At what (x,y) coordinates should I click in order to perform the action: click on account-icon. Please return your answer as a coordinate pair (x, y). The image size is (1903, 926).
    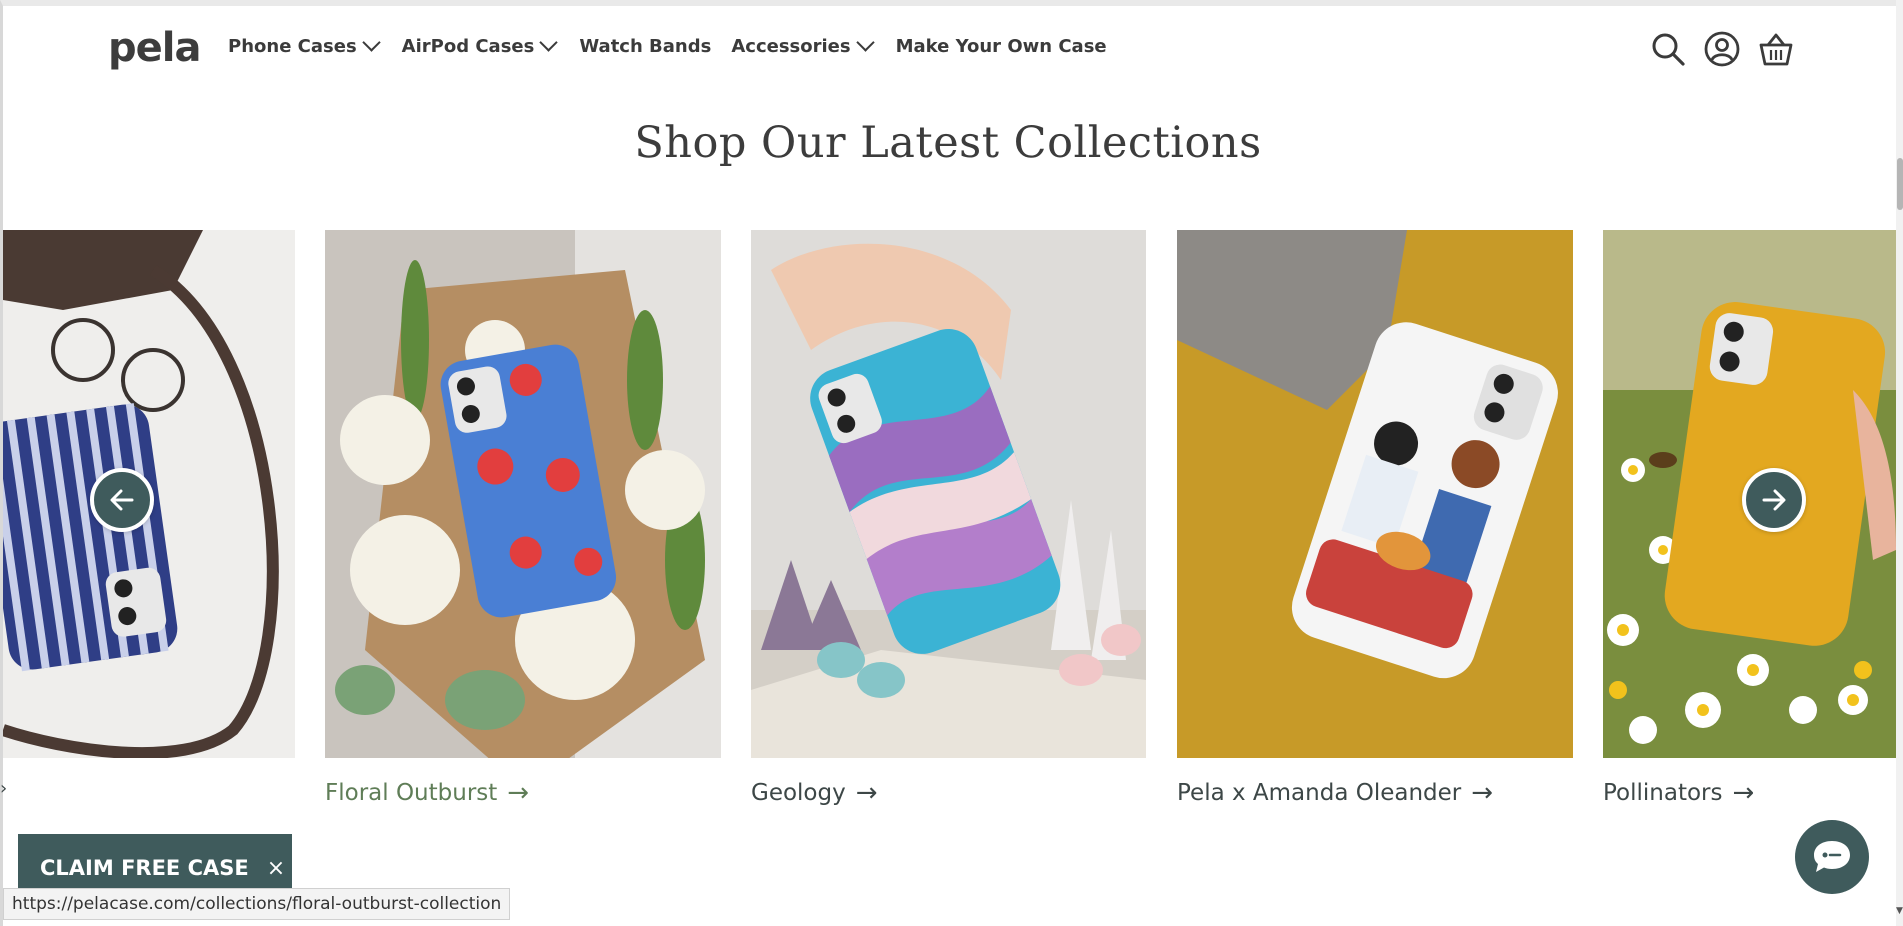
    Looking at the image, I should click on (1722, 49).